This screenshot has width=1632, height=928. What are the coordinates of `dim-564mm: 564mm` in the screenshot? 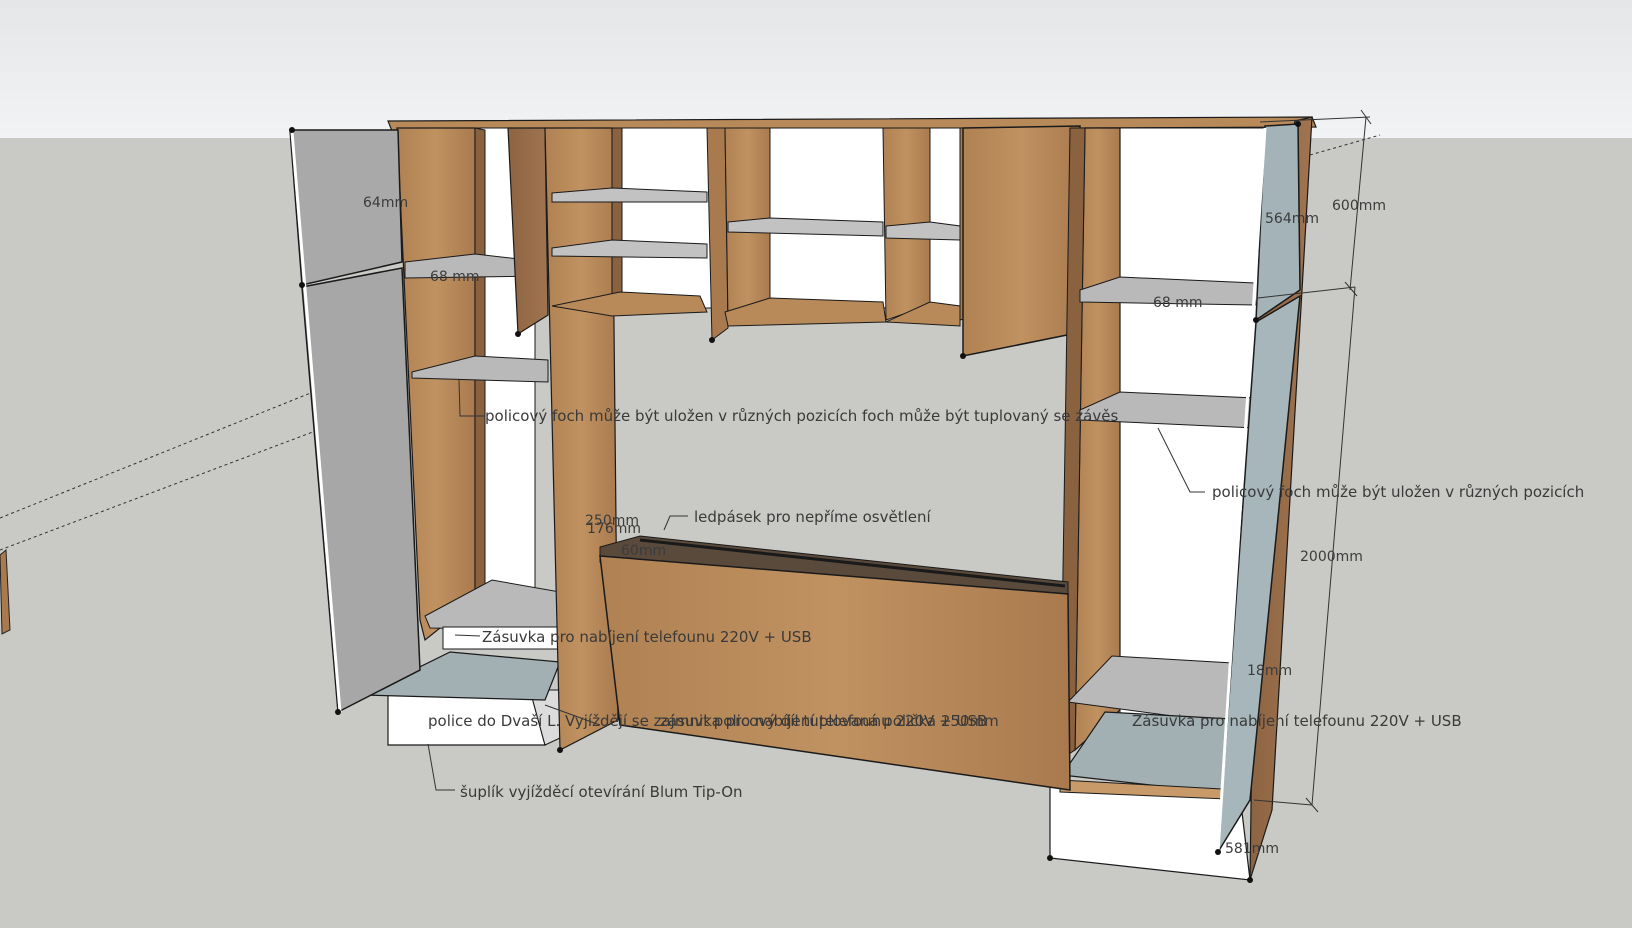 It's located at (1292, 219).